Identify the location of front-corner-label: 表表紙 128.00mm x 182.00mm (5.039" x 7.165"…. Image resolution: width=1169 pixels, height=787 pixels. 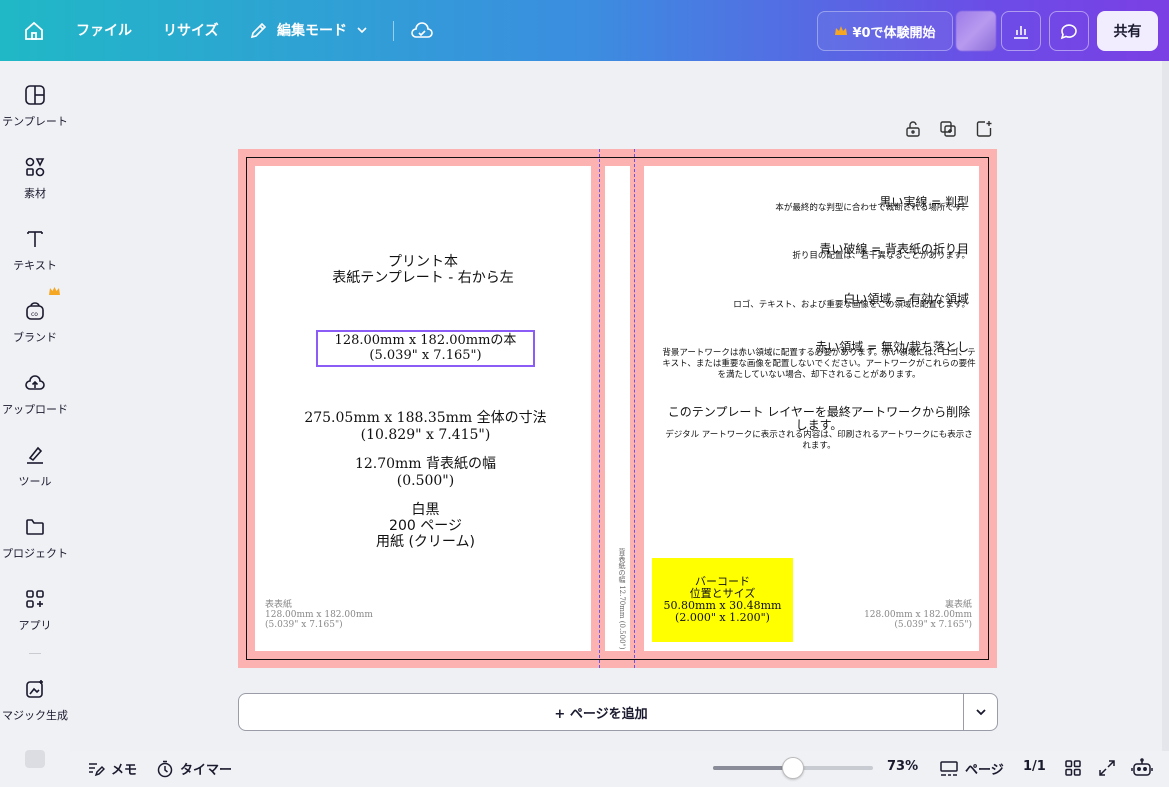
(319, 615).